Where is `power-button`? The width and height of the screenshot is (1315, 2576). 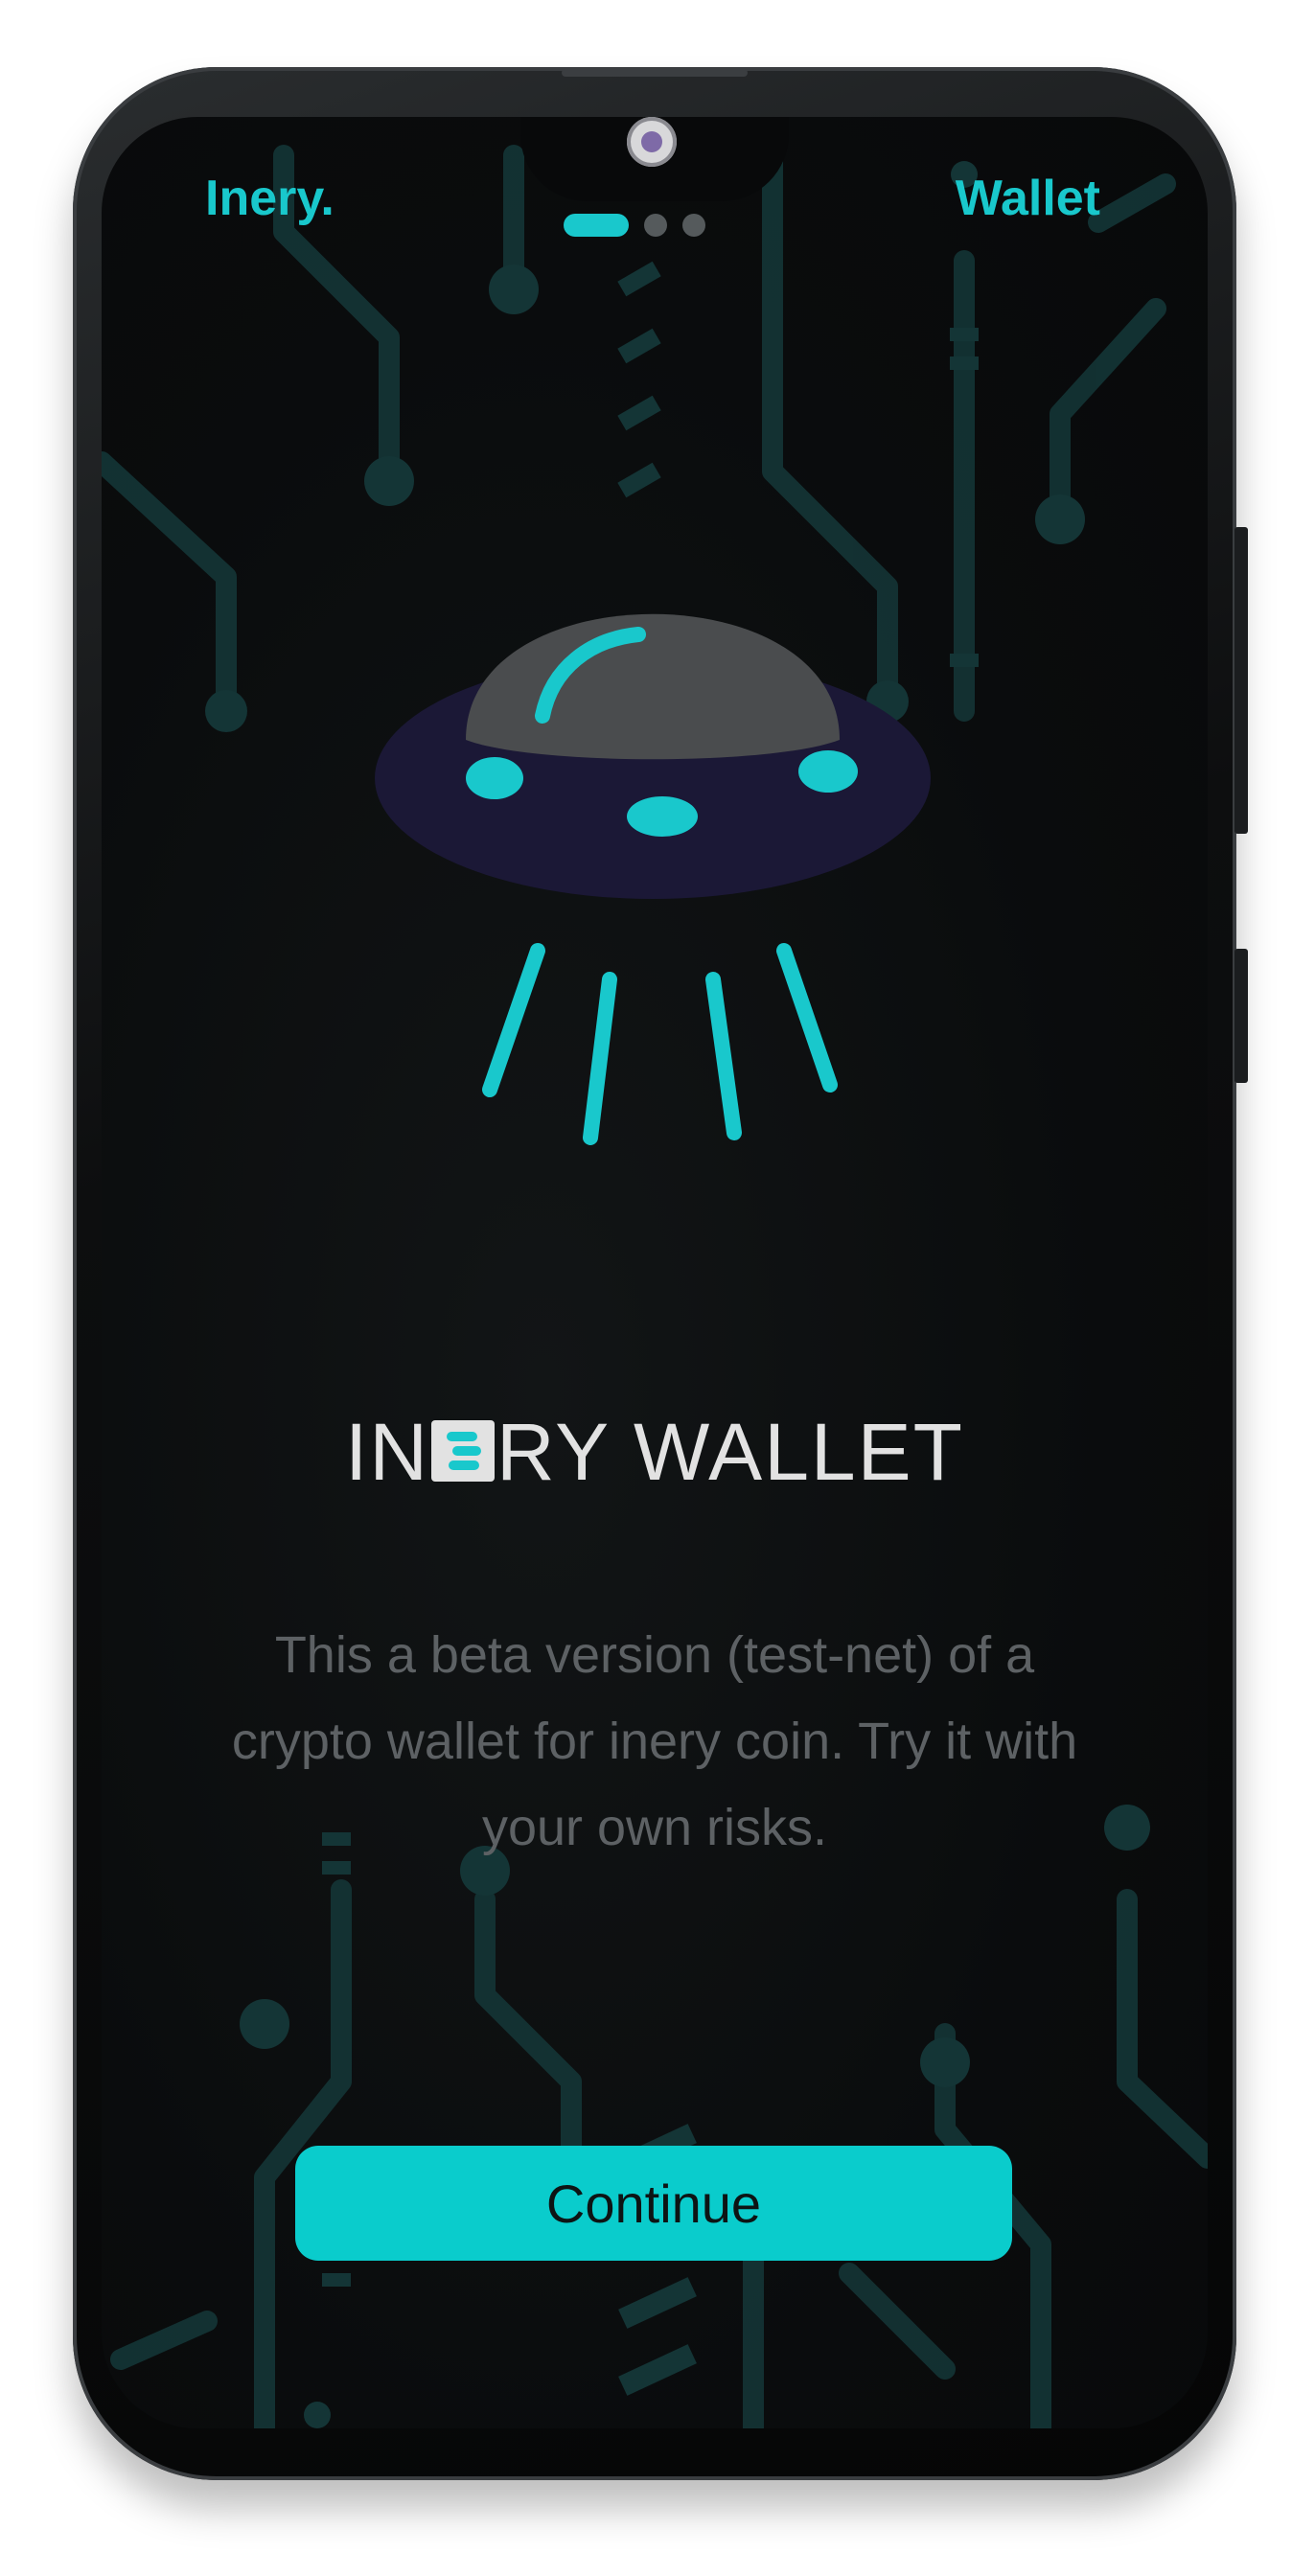 power-button is located at coordinates (1241, 1016).